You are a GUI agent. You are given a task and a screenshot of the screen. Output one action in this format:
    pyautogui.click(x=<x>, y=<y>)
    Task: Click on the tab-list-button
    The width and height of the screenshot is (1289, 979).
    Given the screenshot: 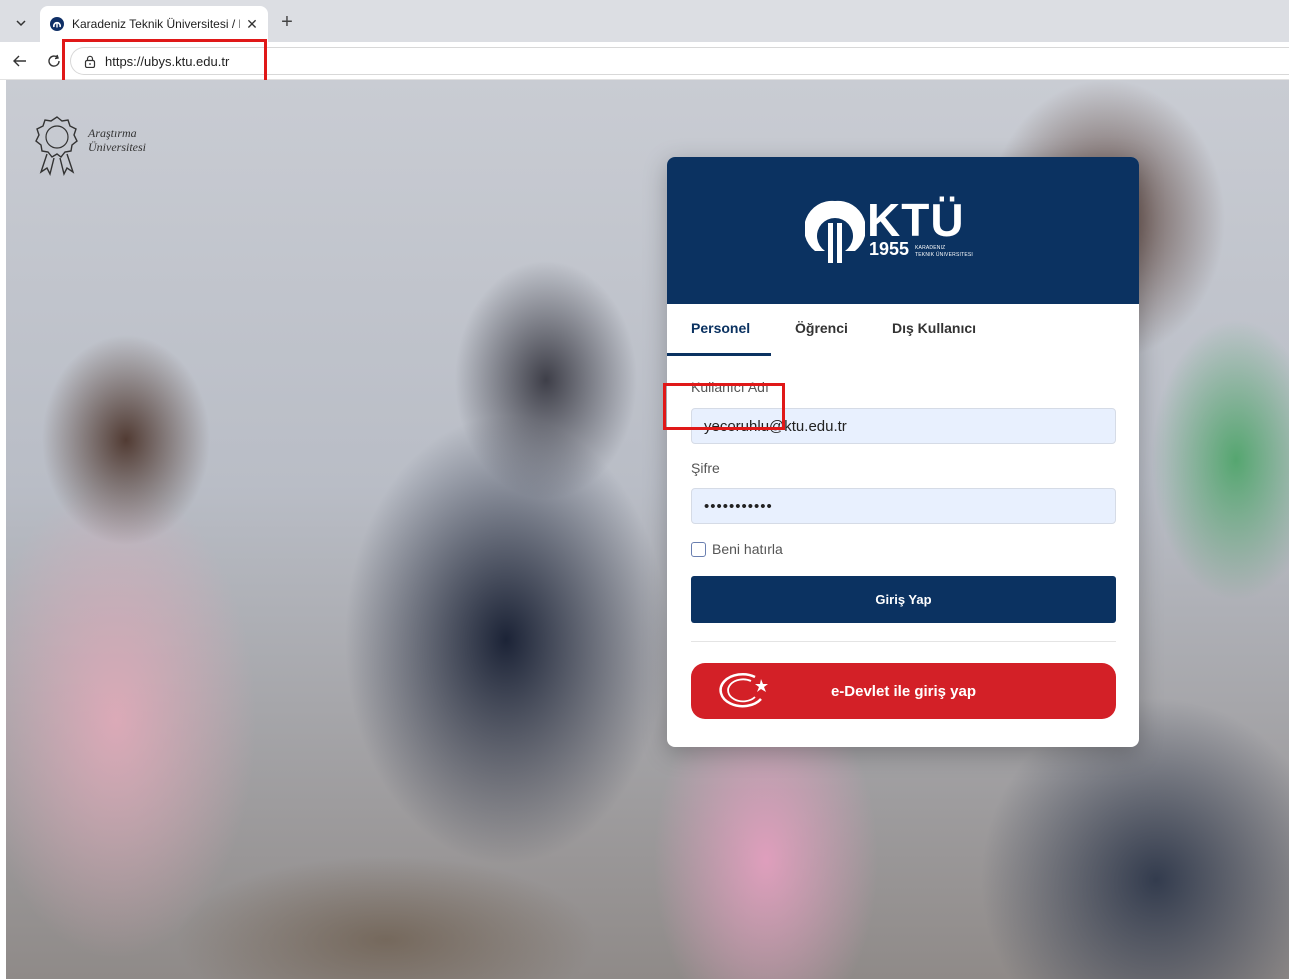 What is the action you would take?
    pyautogui.click(x=21, y=23)
    